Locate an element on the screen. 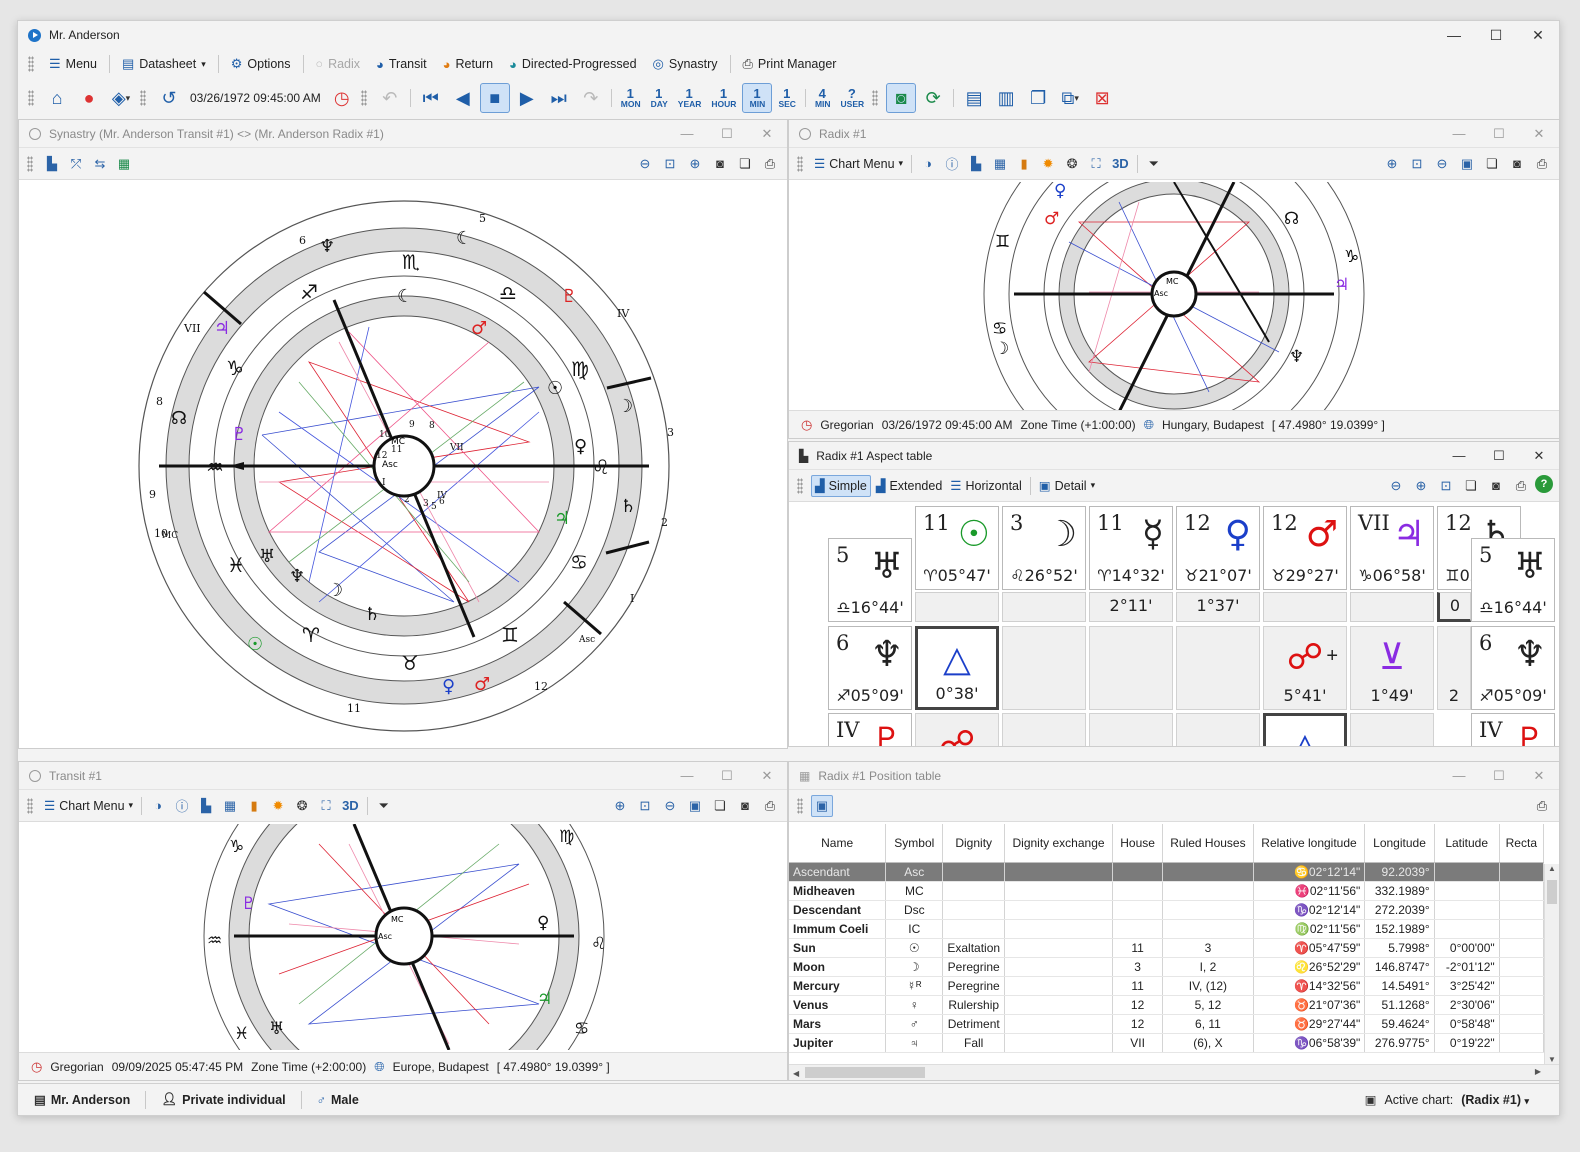 Image resolution: width=1580 pixels, height=1152 pixels. directed-progressed-button: ◕ Directed-Progressed is located at coordinates (573, 64).